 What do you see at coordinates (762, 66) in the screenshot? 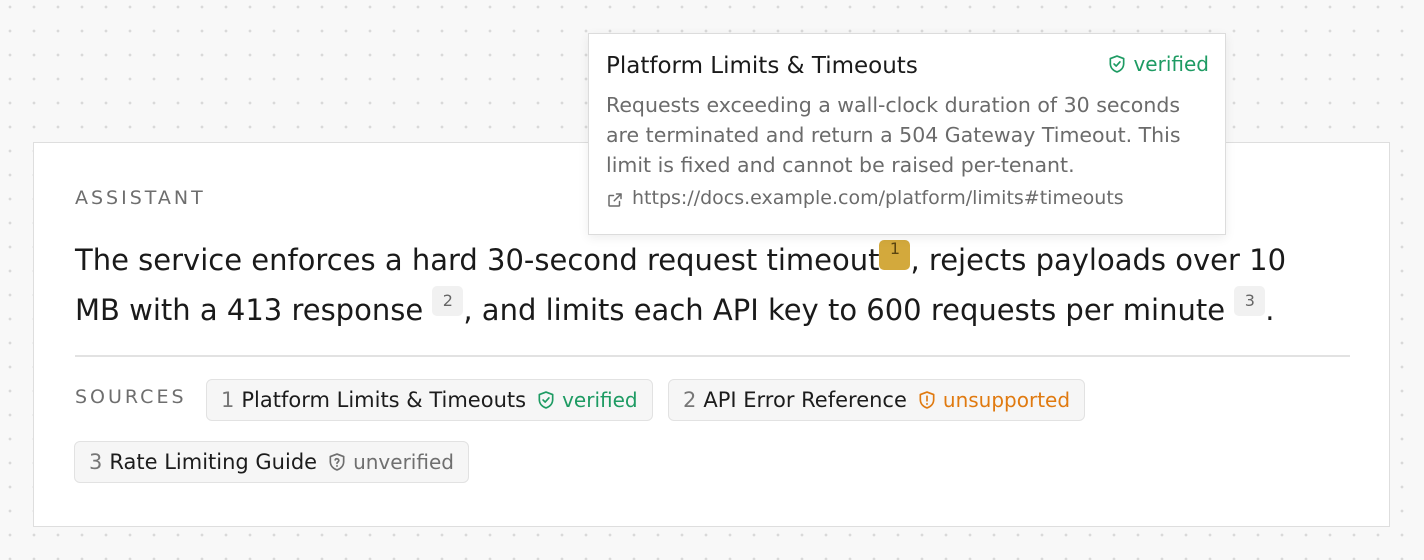
I see `popover-title: Platform Limits & Timeouts` at bounding box center [762, 66].